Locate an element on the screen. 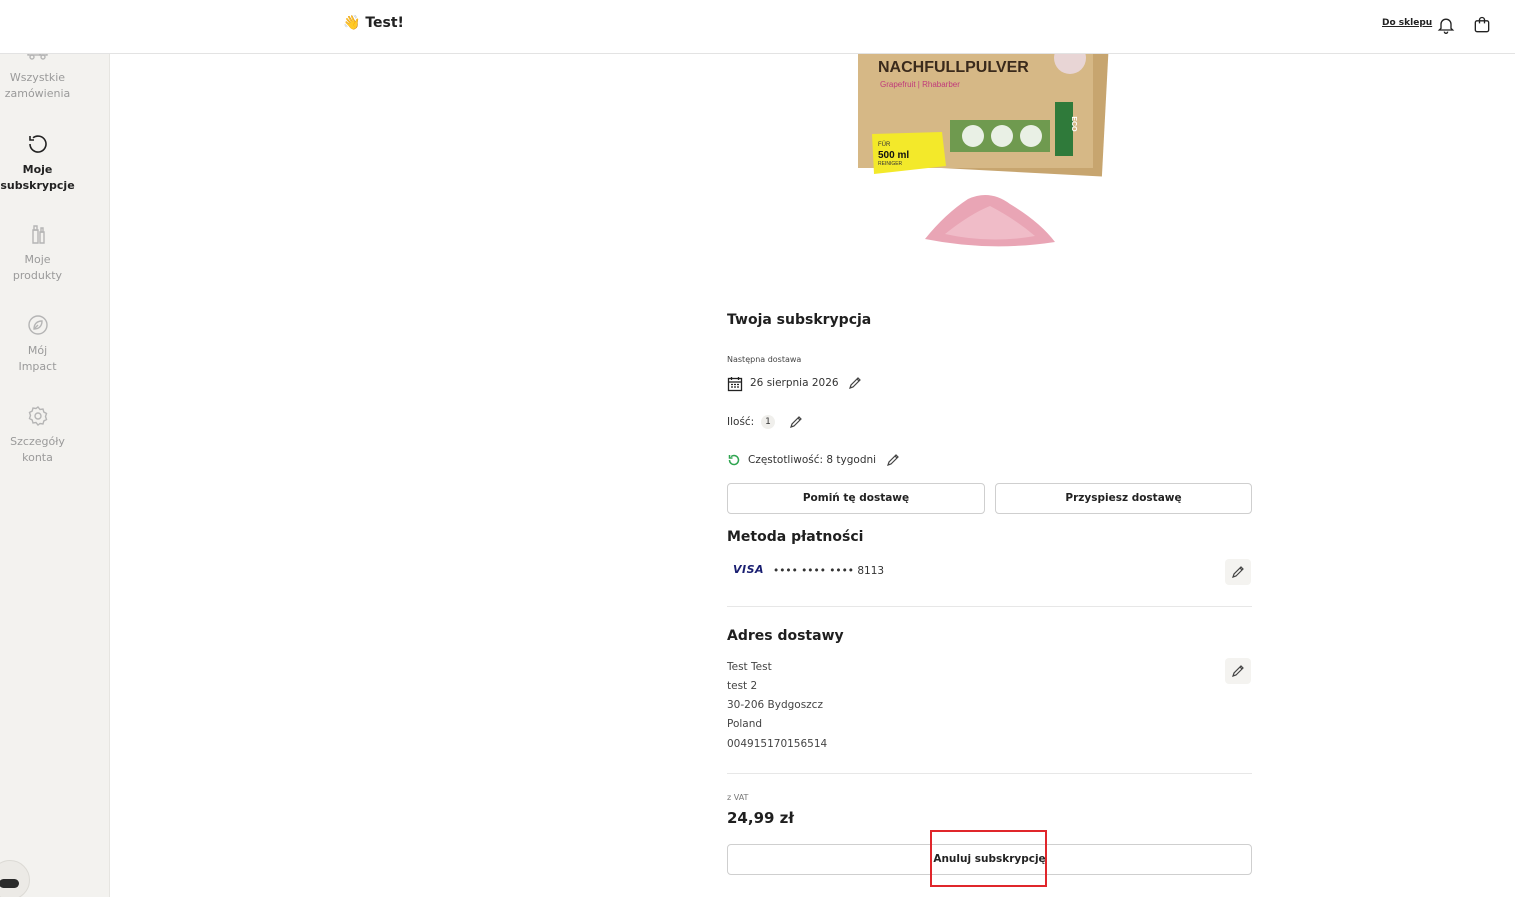 This screenshot has height=897, width=1515. subscription-title: Twoja subskrypcja is located at coordinates (799, 320).